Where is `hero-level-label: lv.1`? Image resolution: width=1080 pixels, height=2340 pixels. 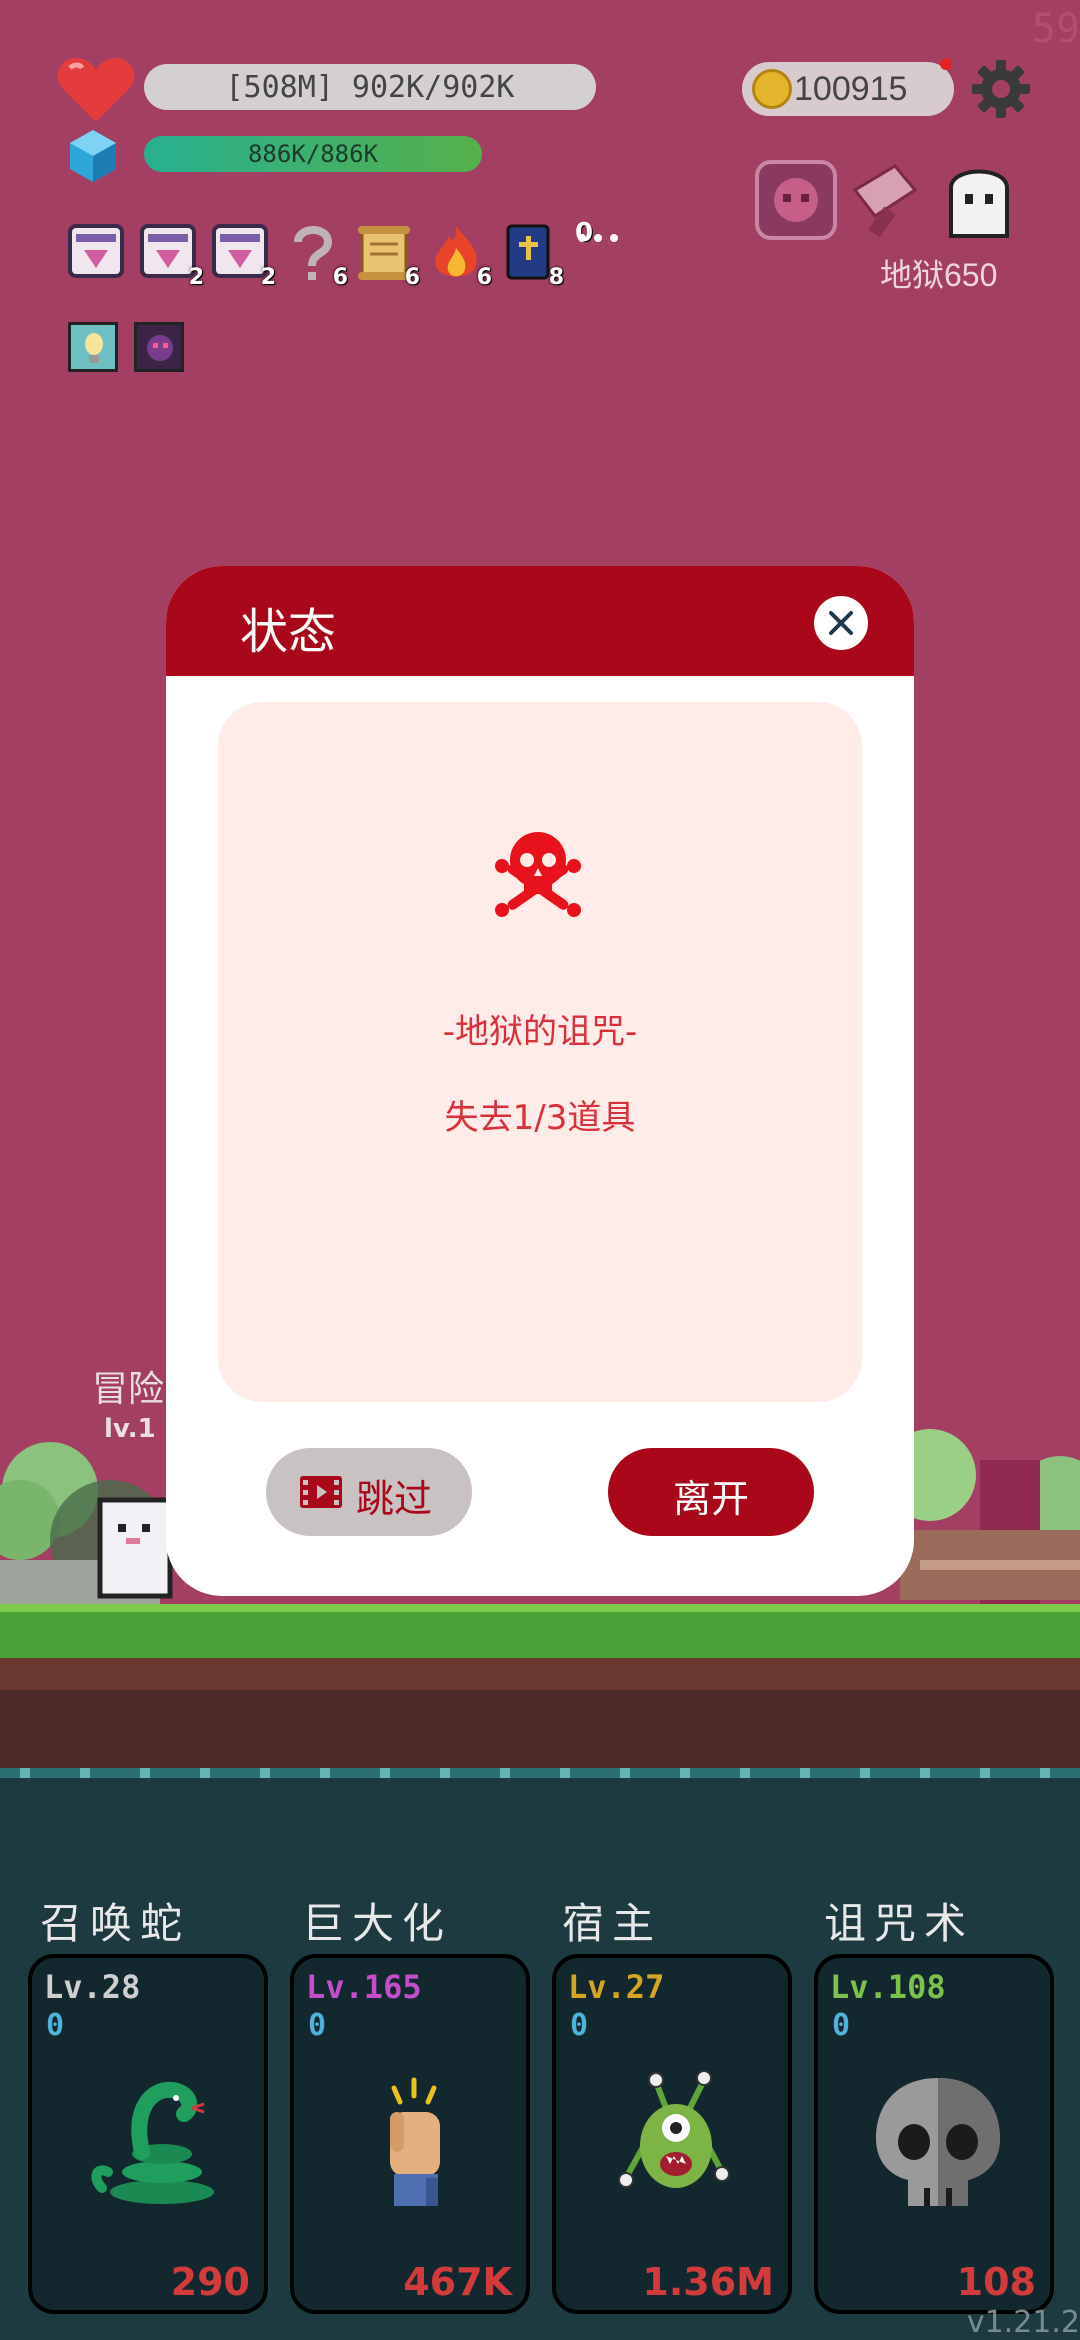
hero-level-label: lv.1 is located at coordinates (130, 1429).